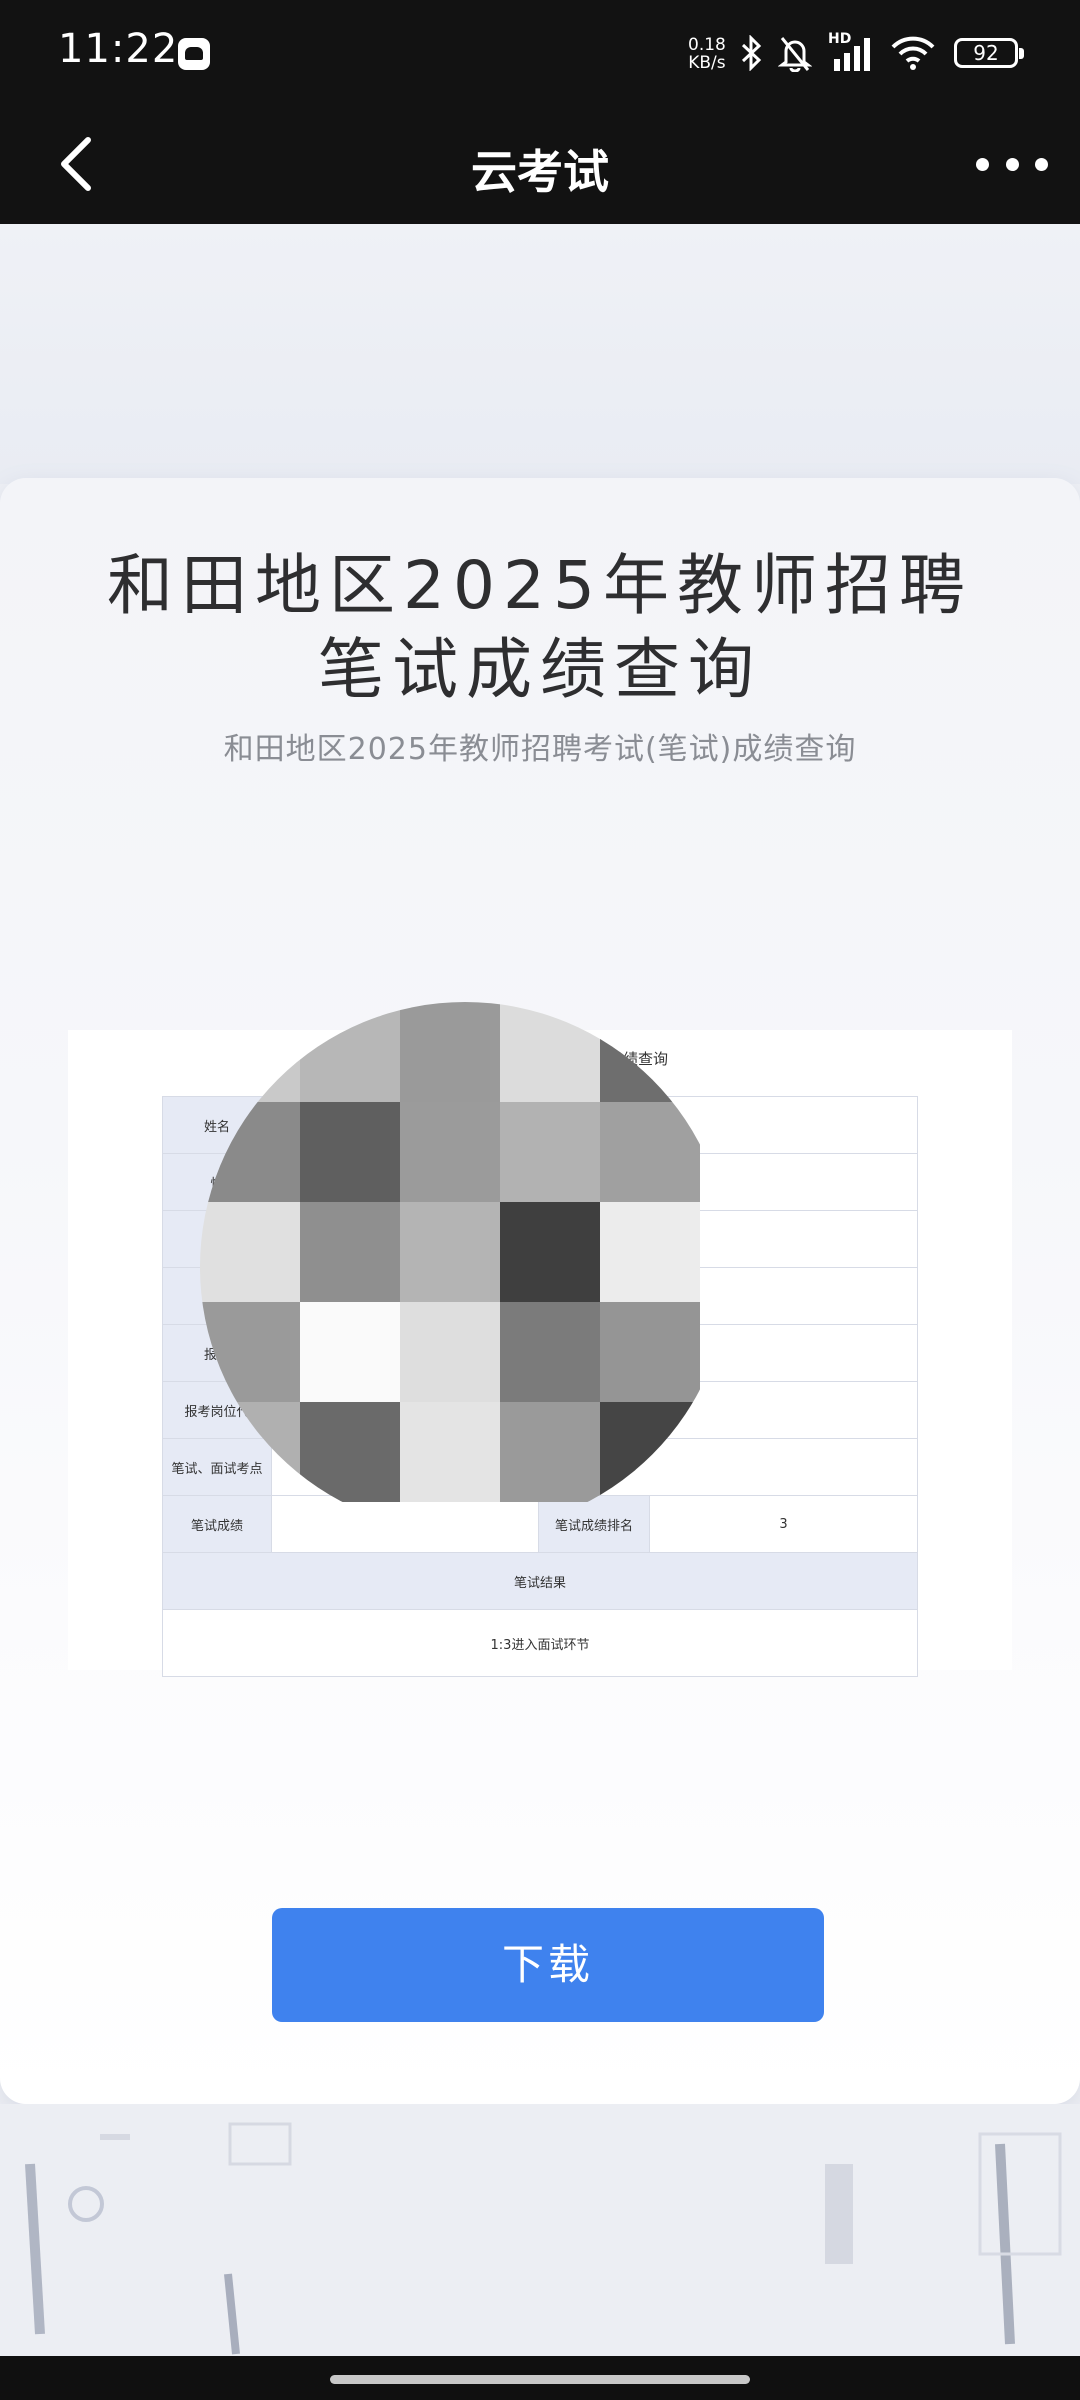 The width and height of the screenshot is (1080, 2400). Describe the element at coordinates (540, 585) in the screenshot. I see `card-title-line1: 和田地区2025年教师招聘` at that location.